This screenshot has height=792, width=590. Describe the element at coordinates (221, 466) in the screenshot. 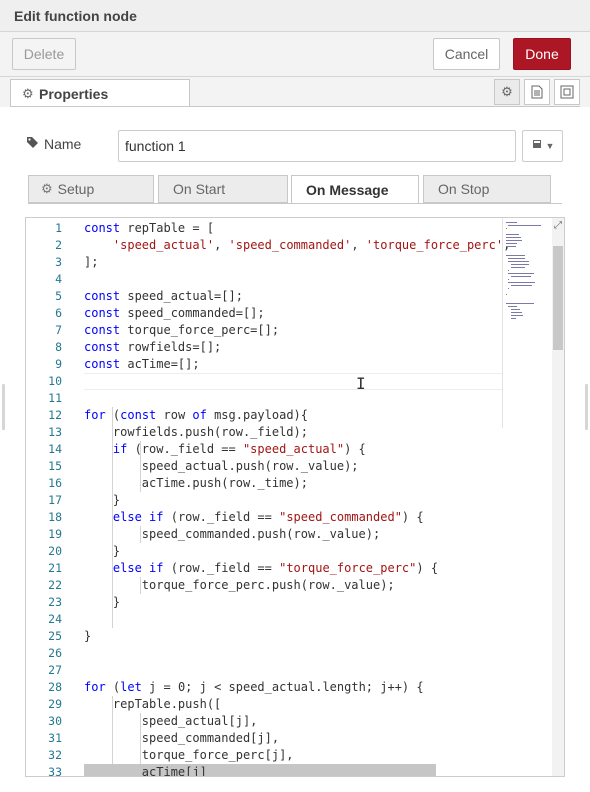

I see `code-token: speed_actual.push(row._value);` at that location.